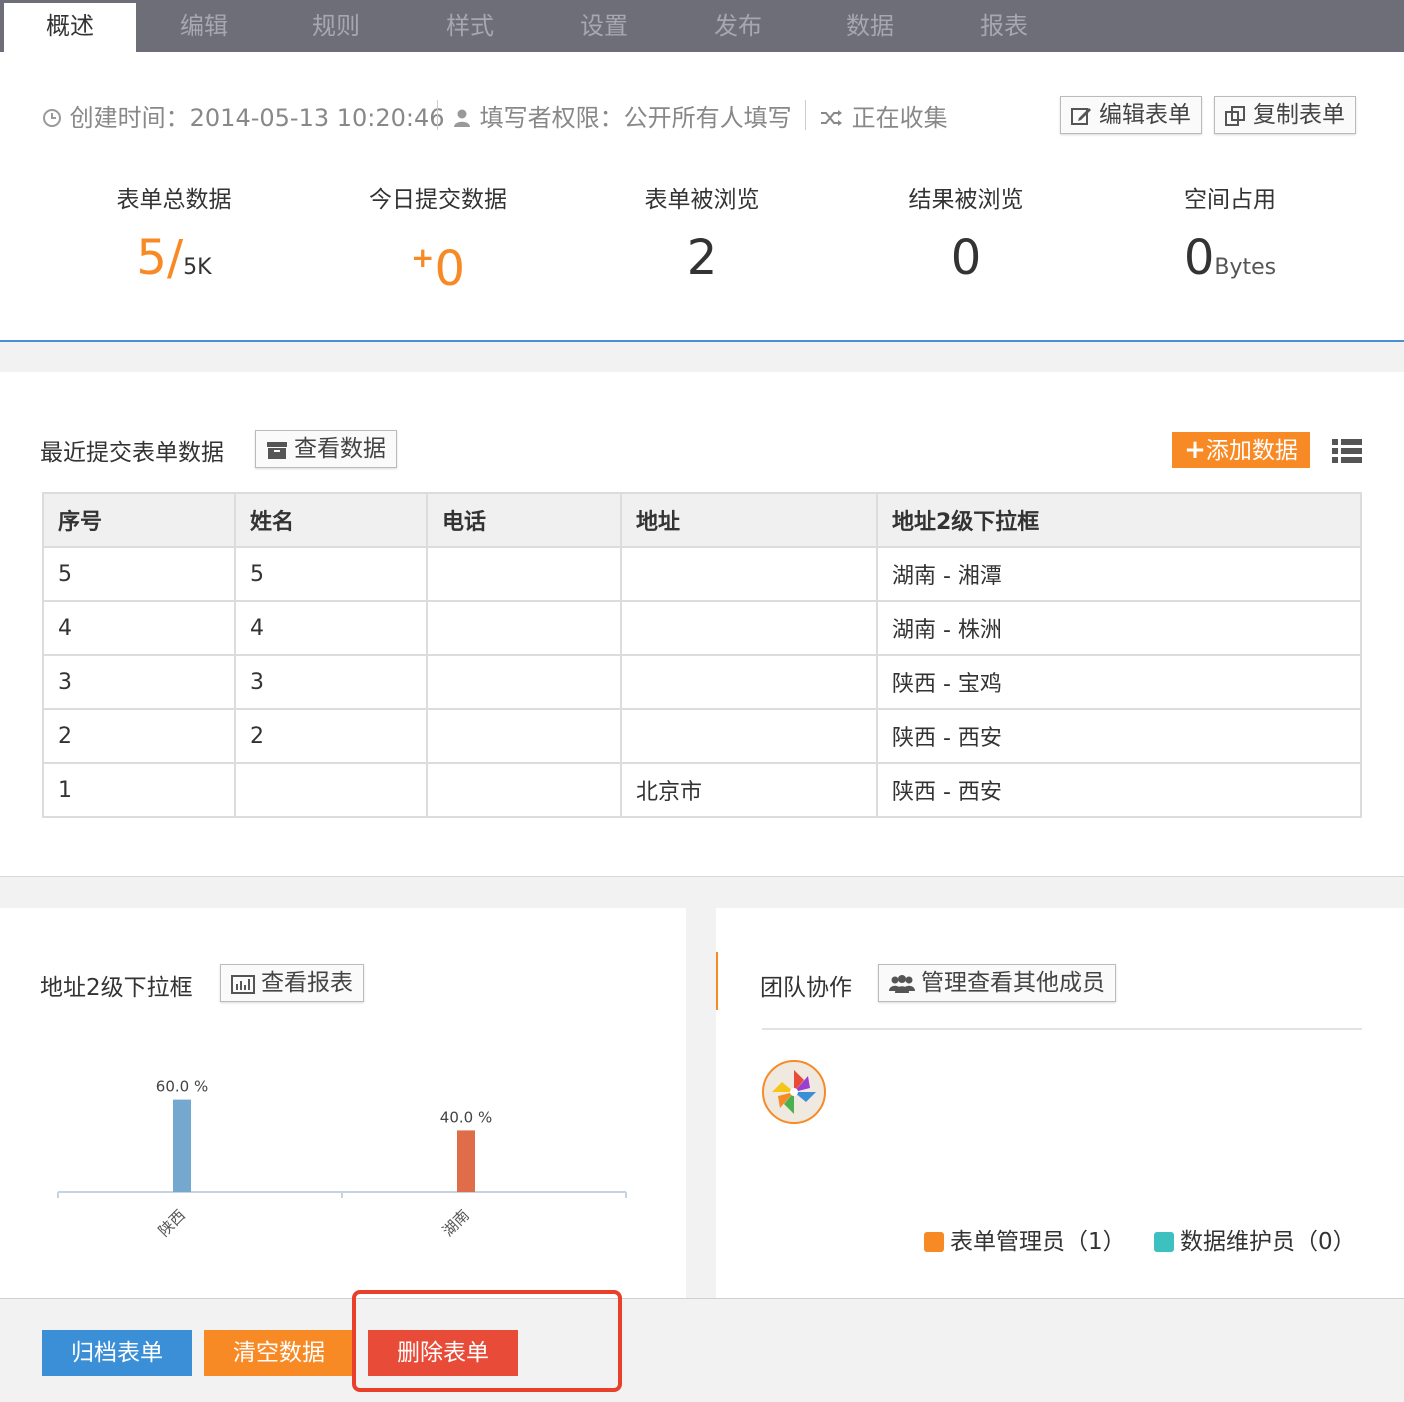 This screenshot has width=1404, height=1402. What do you see at coordinates (52, 118) in the screenshot?
I see `clock-icon` at bounding box center [52, 118].